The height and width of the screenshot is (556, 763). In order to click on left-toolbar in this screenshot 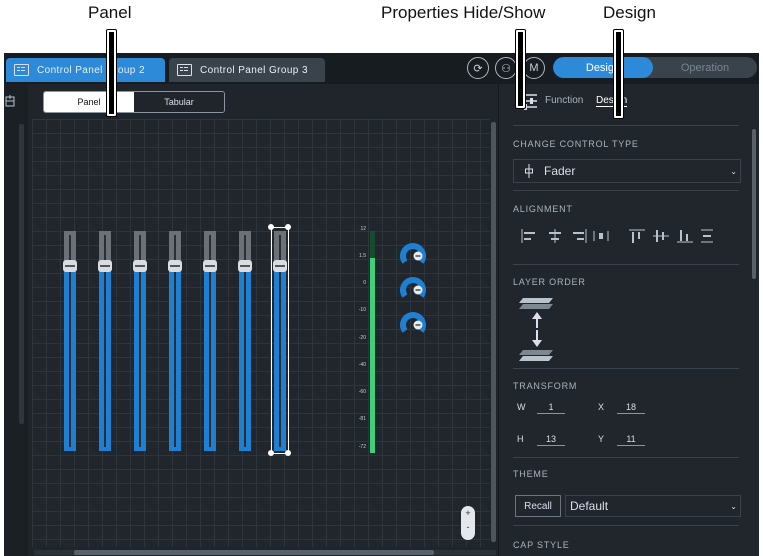, I will do `click(16, 320)`.